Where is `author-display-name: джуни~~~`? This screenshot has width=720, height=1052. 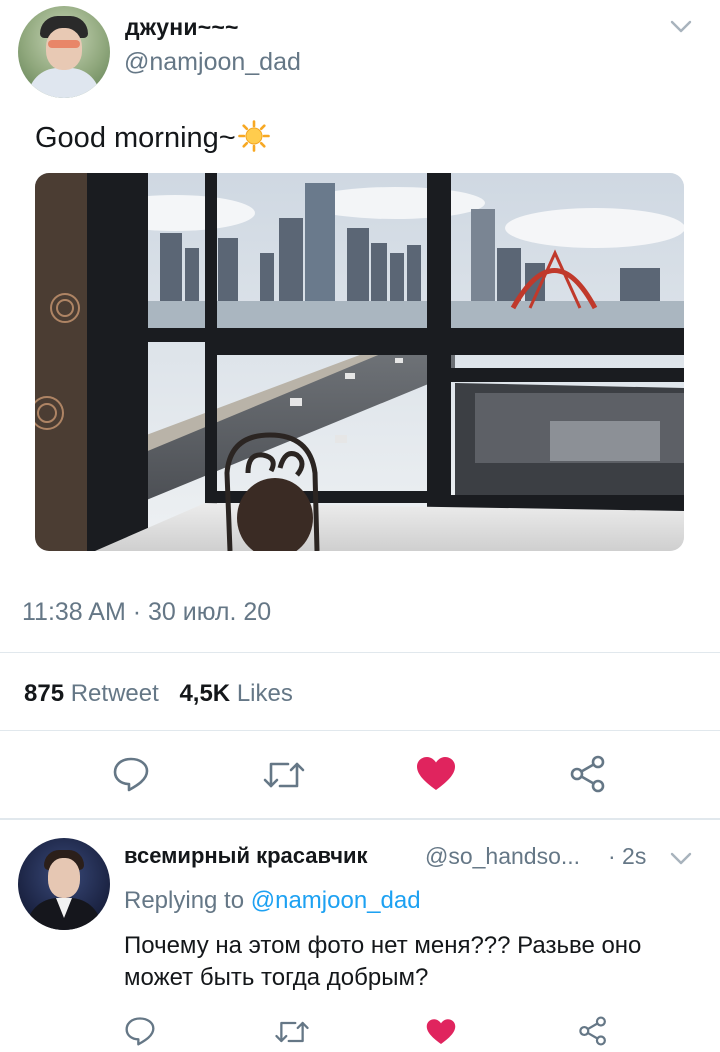
author-display-name: джуни~~~ is located at coordinates (182, 27).